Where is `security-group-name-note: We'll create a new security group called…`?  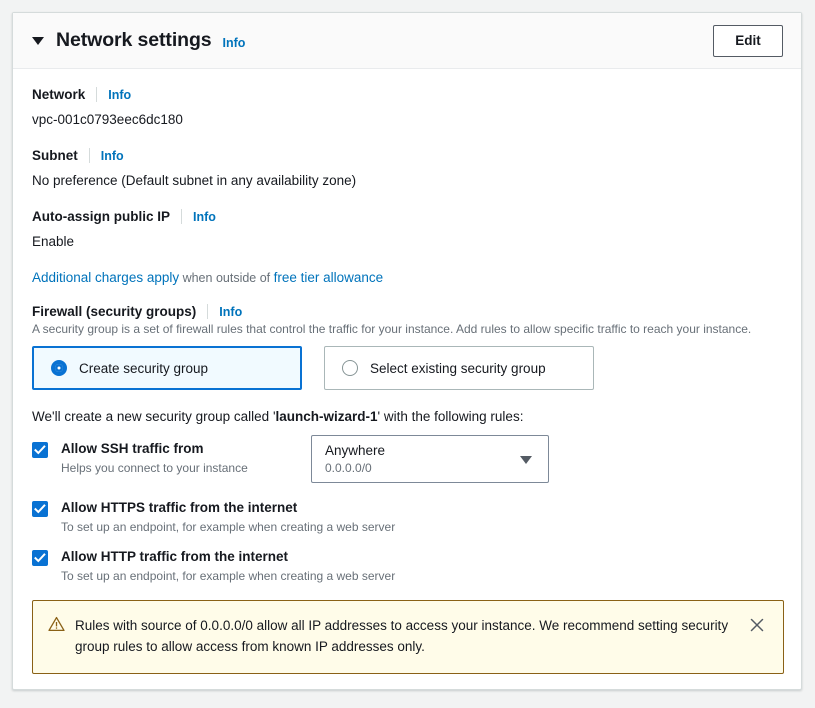 security-group-name-note: We'll create a new security group called… is located at coordinates (407, 416).